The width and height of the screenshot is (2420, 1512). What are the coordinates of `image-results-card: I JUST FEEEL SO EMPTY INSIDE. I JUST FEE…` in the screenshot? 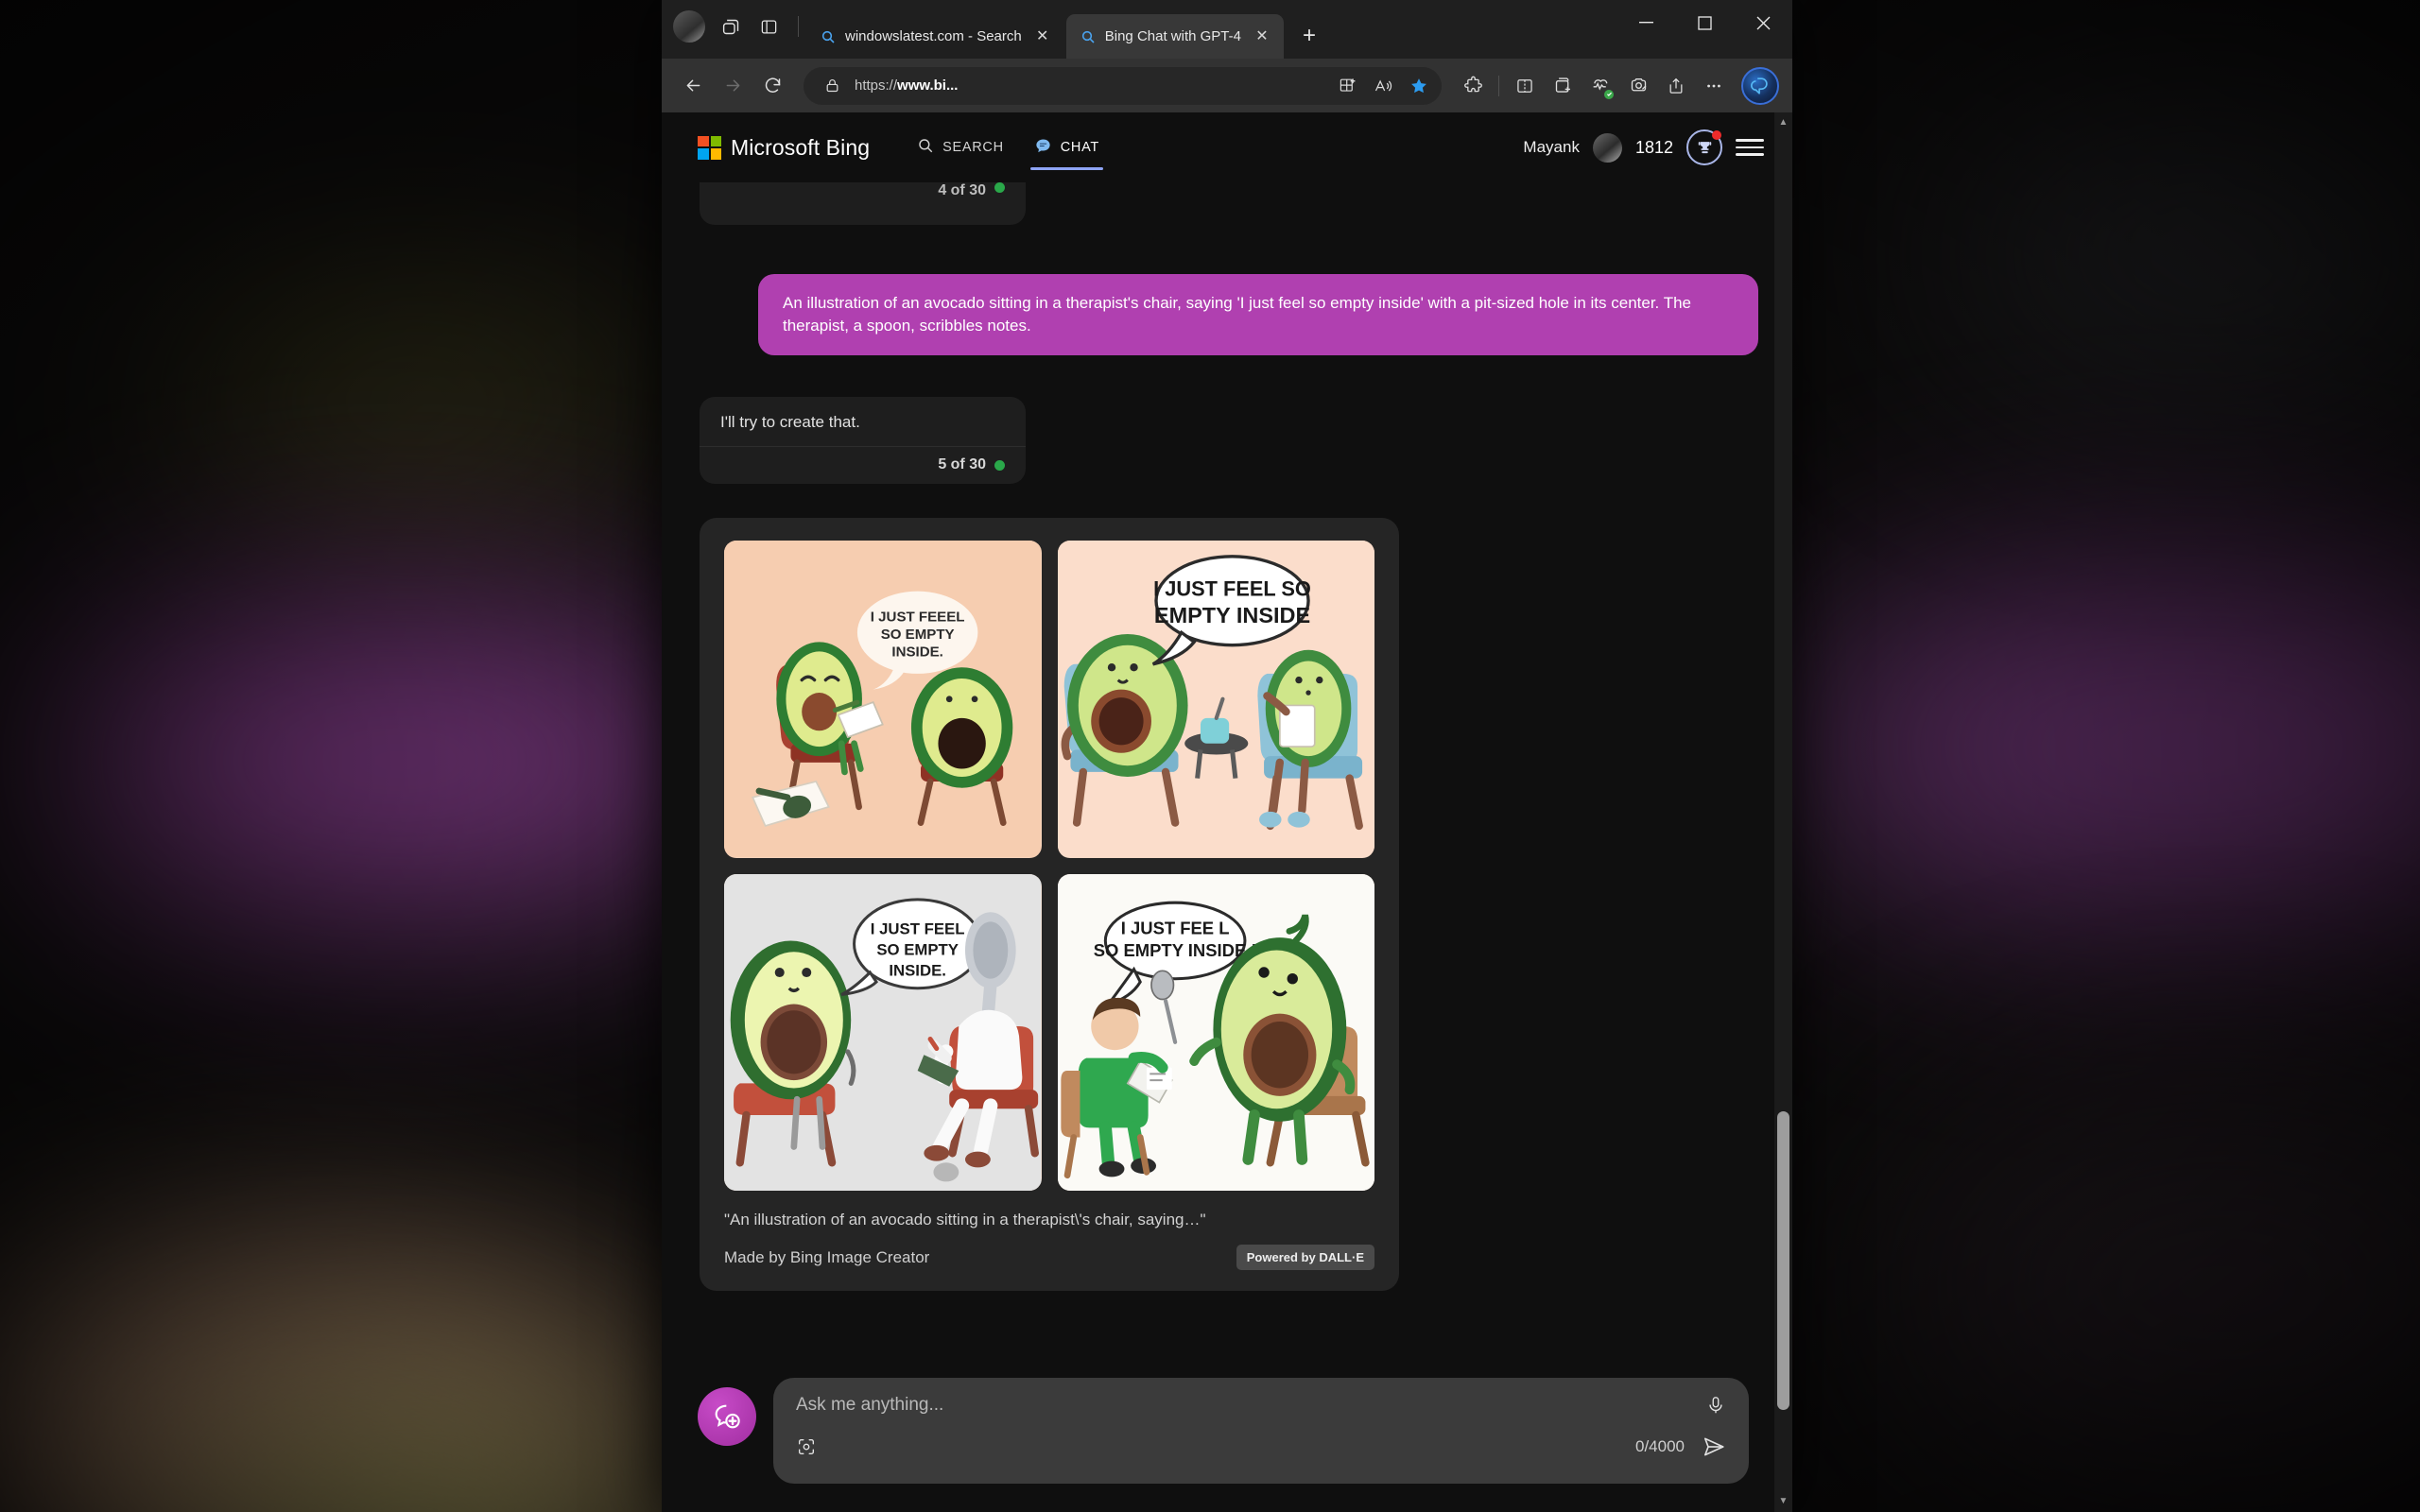 It's located at (1049, 905).